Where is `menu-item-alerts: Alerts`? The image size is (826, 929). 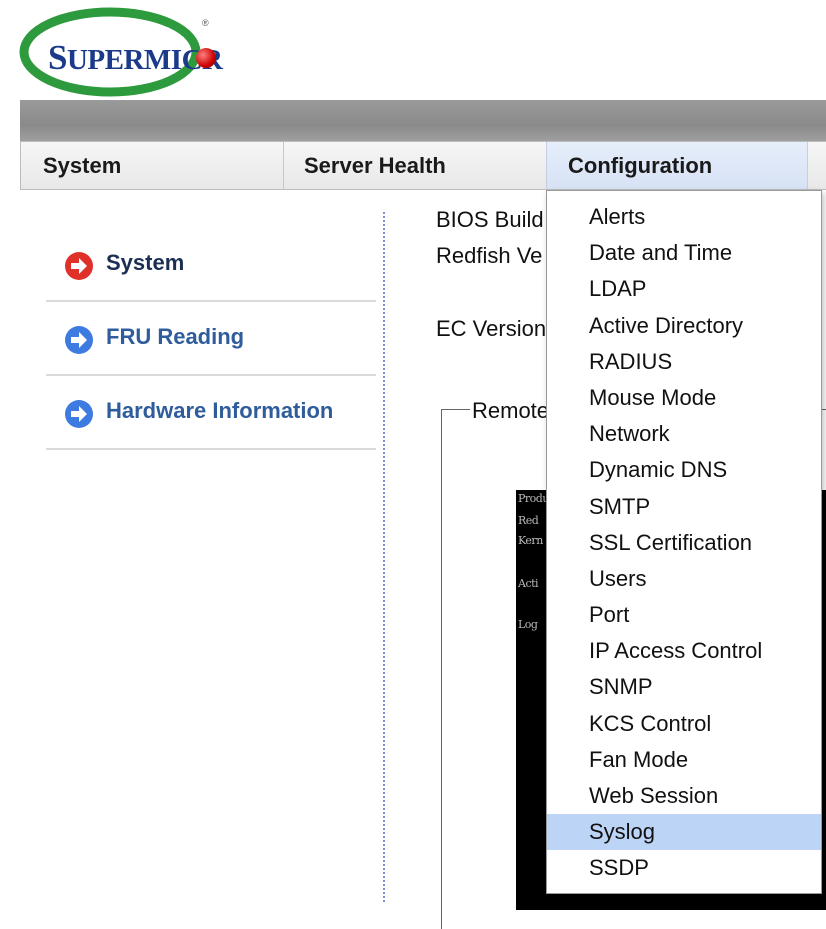
menu-item-alerts: Alerts is located at coordinates (684, 217).